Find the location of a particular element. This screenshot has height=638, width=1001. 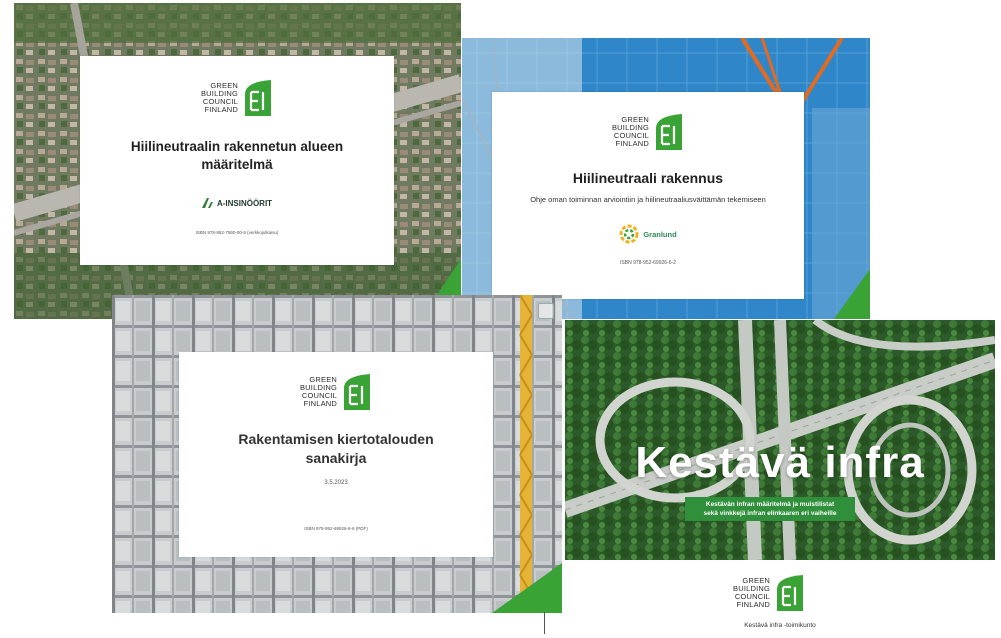

cover-title: Rakentamisen kiertotalouden sanakirja is located at coordinates (336, 448).